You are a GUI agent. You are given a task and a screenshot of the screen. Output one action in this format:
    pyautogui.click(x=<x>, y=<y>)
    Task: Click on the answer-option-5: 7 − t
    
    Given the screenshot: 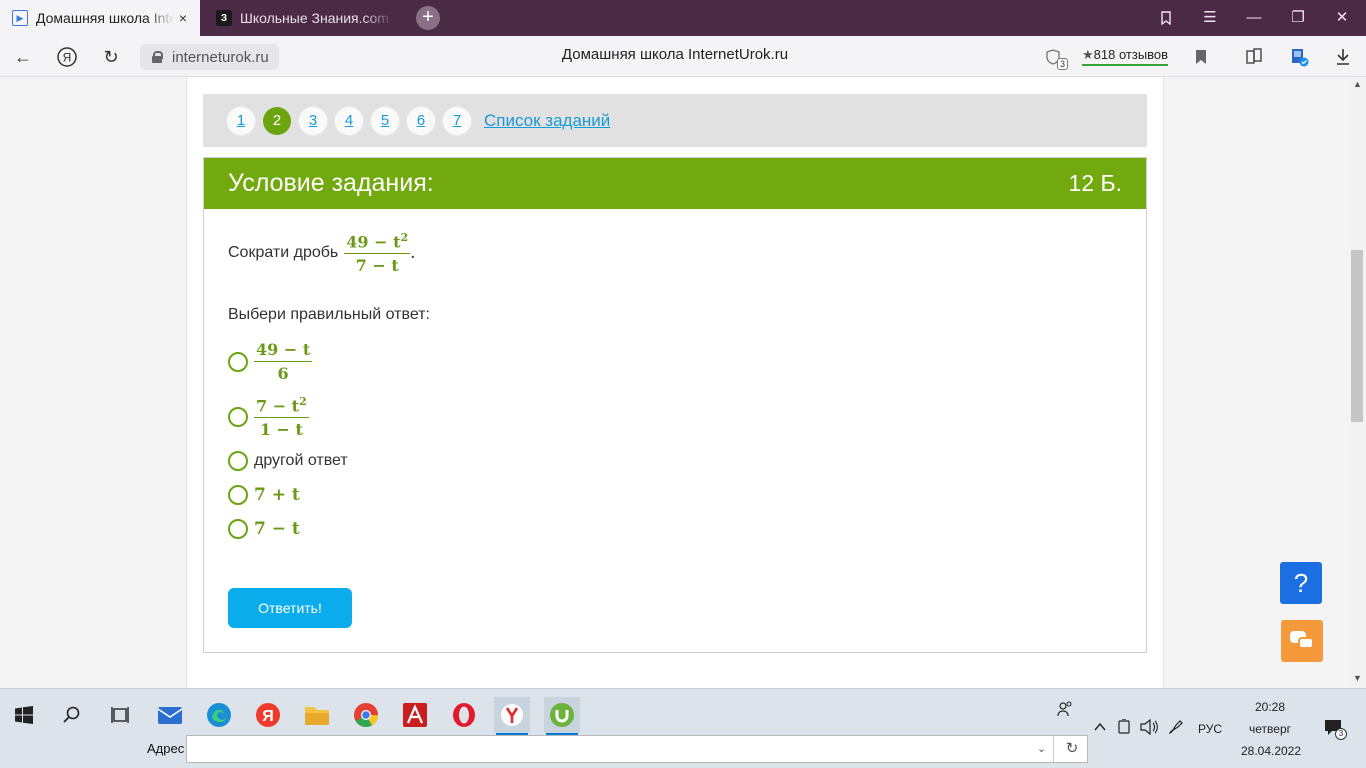 What is the action you would take?
    pyautogui.click(x=264, y=529)
    